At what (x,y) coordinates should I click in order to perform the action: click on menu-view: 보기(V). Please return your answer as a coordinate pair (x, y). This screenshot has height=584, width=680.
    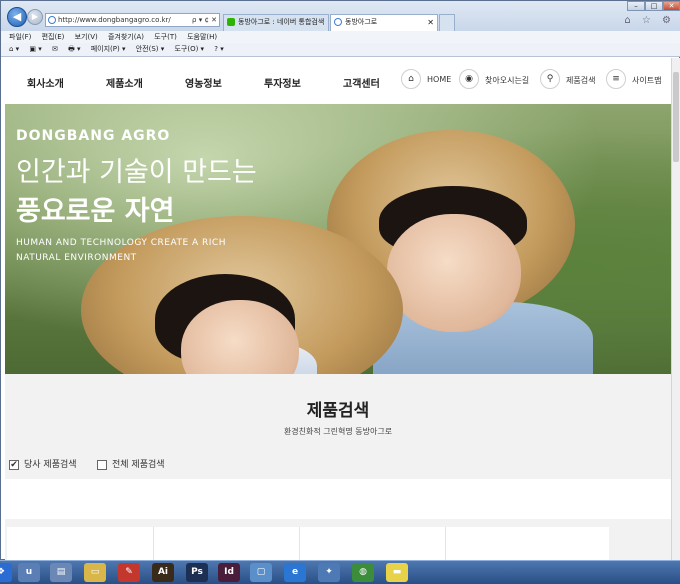
    Looking at the image, I should click on (86, 37).